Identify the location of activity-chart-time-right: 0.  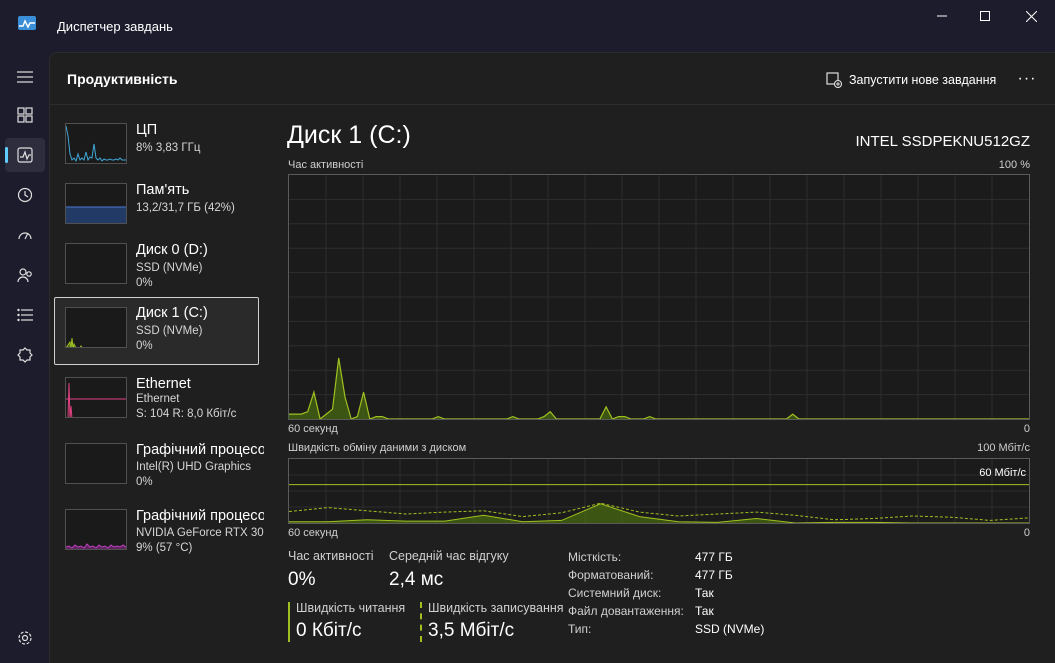
(1026, 429).